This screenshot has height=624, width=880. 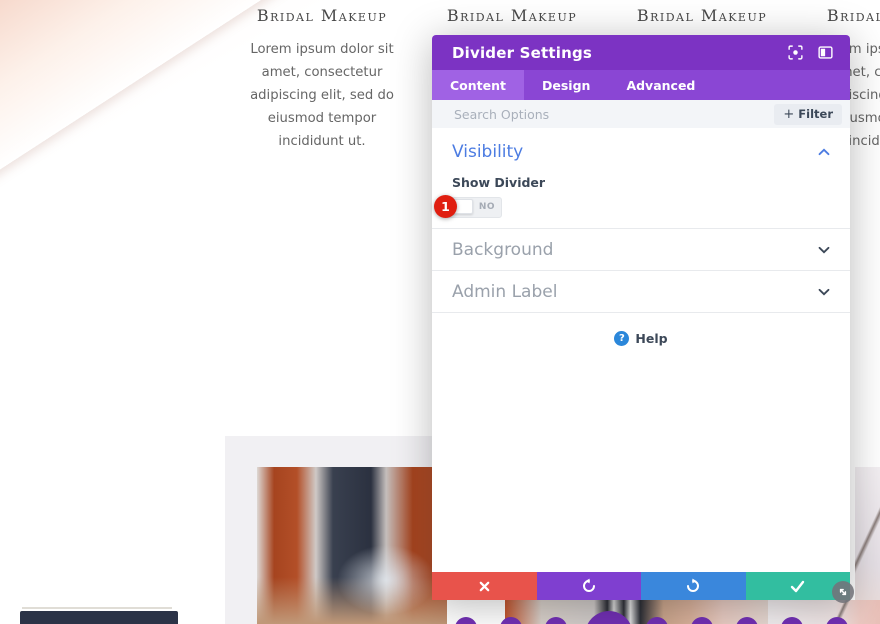 I want to click on tab-label: Content, so click(x=478, y=85).